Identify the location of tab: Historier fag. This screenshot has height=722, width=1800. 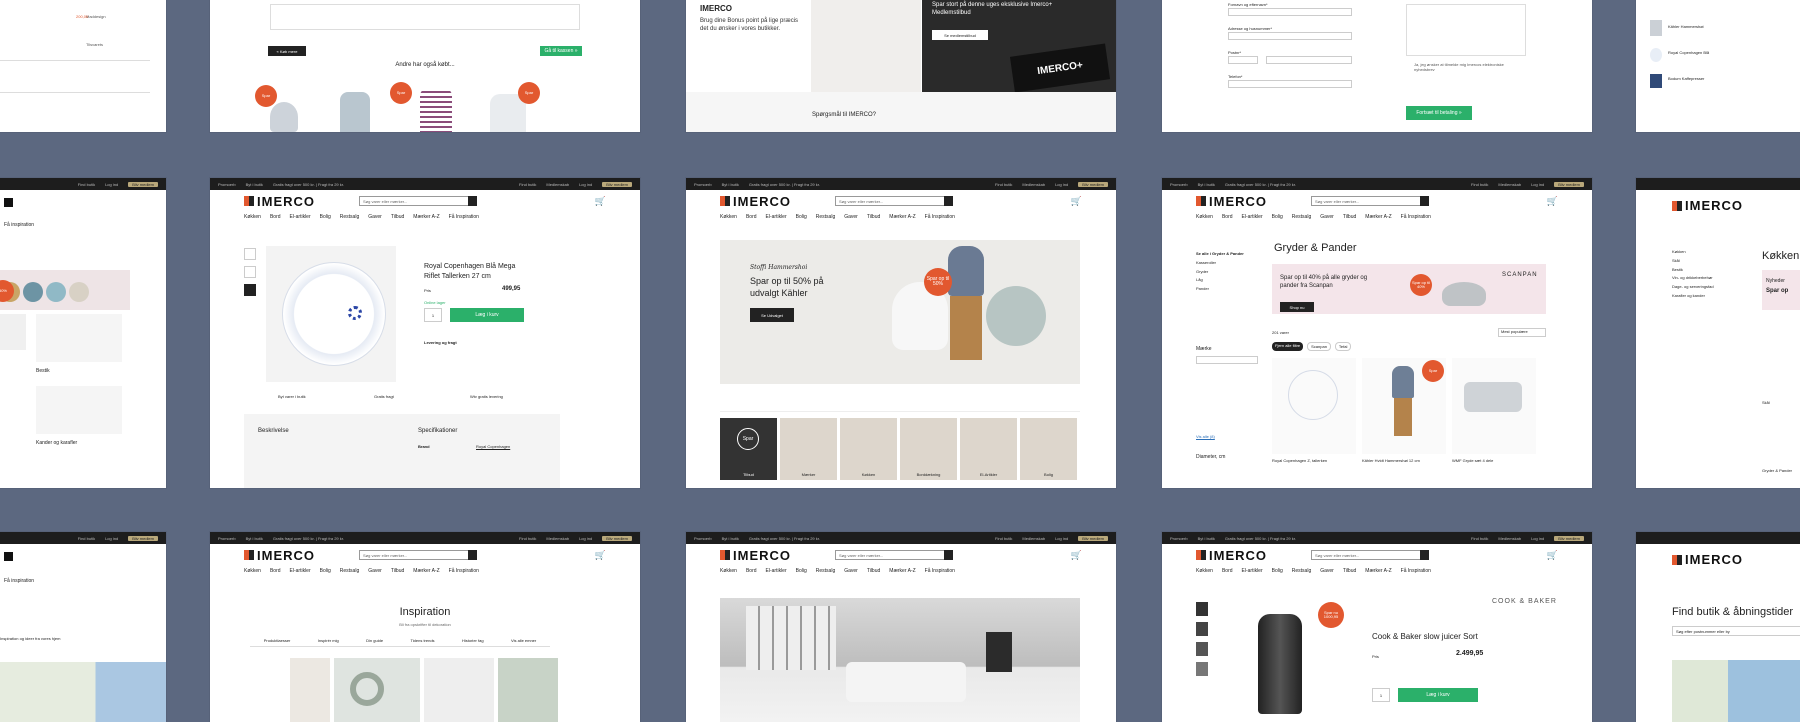
(473, 640).